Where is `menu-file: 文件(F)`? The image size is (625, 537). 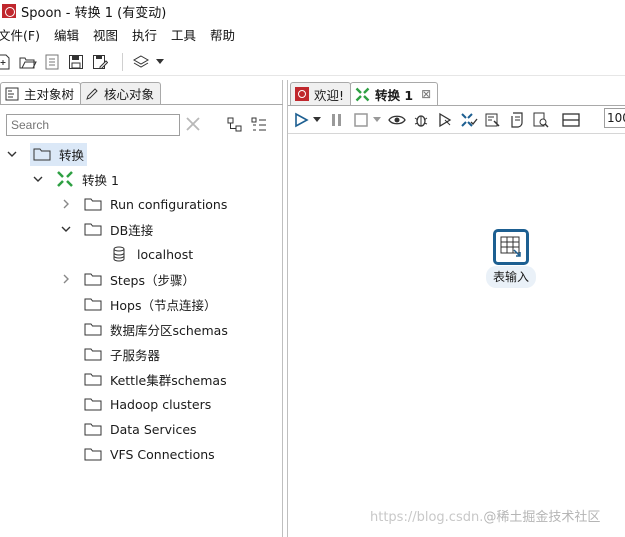 menu-file: 文件(F) is located at coordinates (20, 34).